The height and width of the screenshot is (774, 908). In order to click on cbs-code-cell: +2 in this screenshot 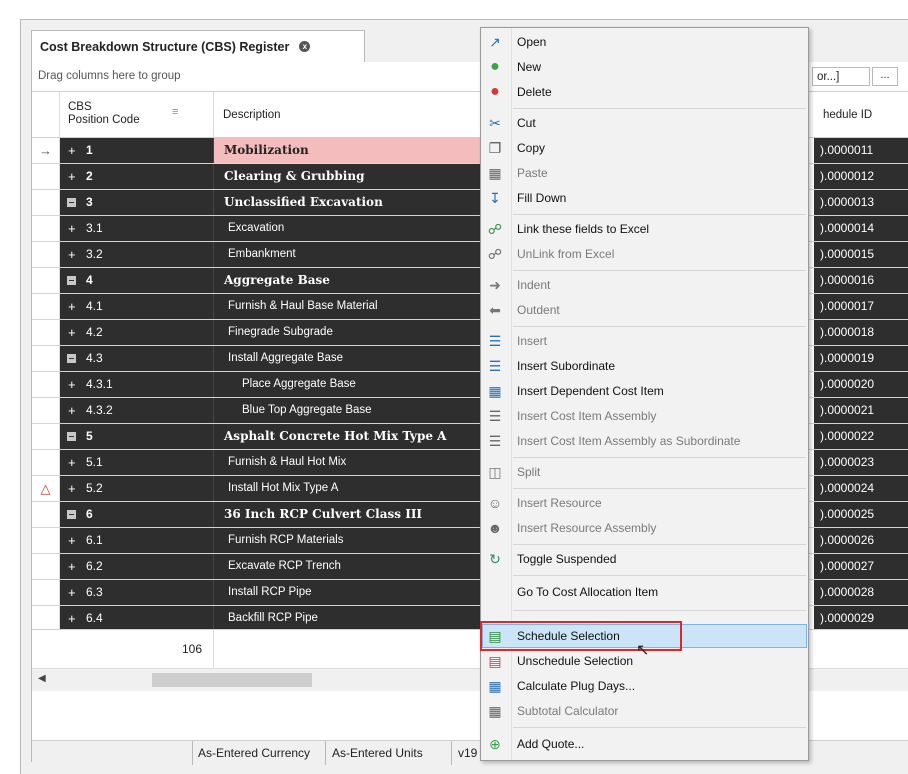, I will do `click(137, 176)`.